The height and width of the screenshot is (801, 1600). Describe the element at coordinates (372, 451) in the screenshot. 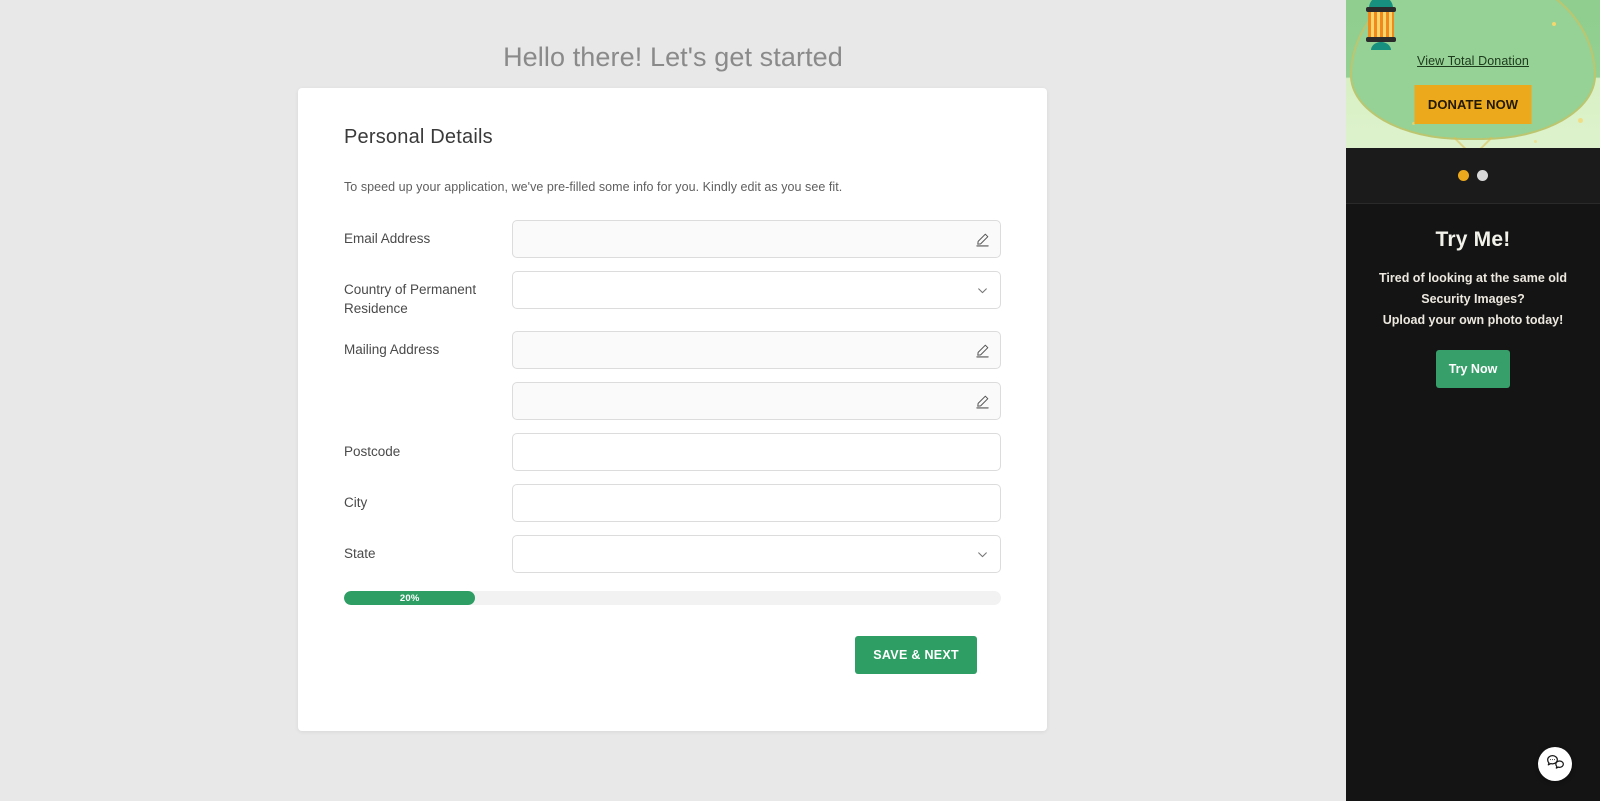

I see `label-postcode: Postcode` at that location.